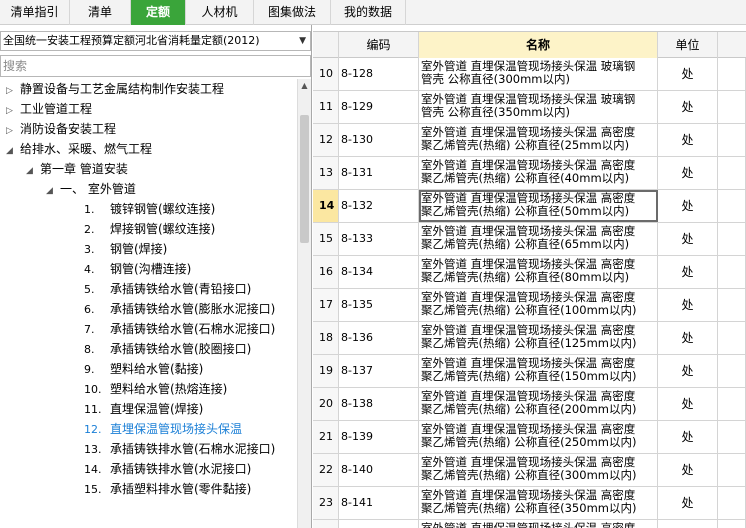 The image size is (746, 528). I want to click on row-code: 8-138, so click(379, 404).